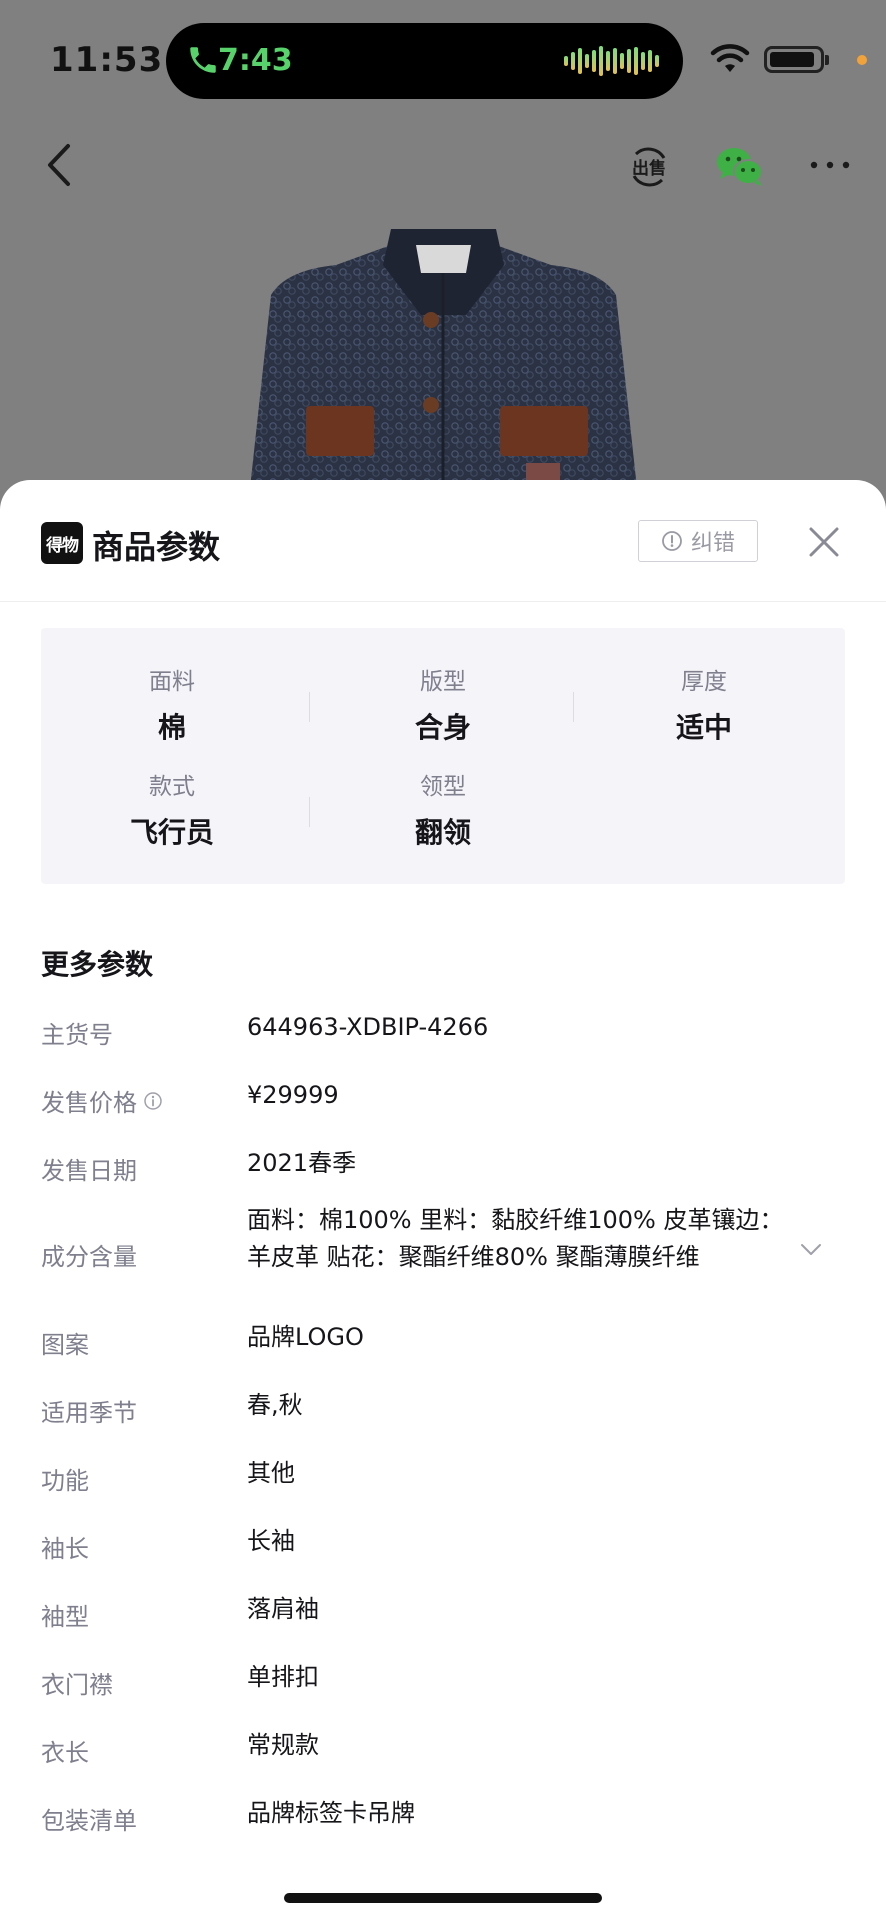  Describe the element at coordinates (443, 704) in the screenshot. I see `key-param-fit: 版型 合身` at that location.